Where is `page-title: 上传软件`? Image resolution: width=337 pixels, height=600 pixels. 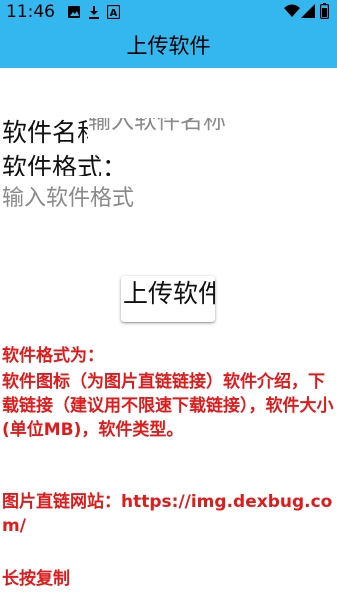 page-title: 上传软件 is located at coordinates (168, 46).